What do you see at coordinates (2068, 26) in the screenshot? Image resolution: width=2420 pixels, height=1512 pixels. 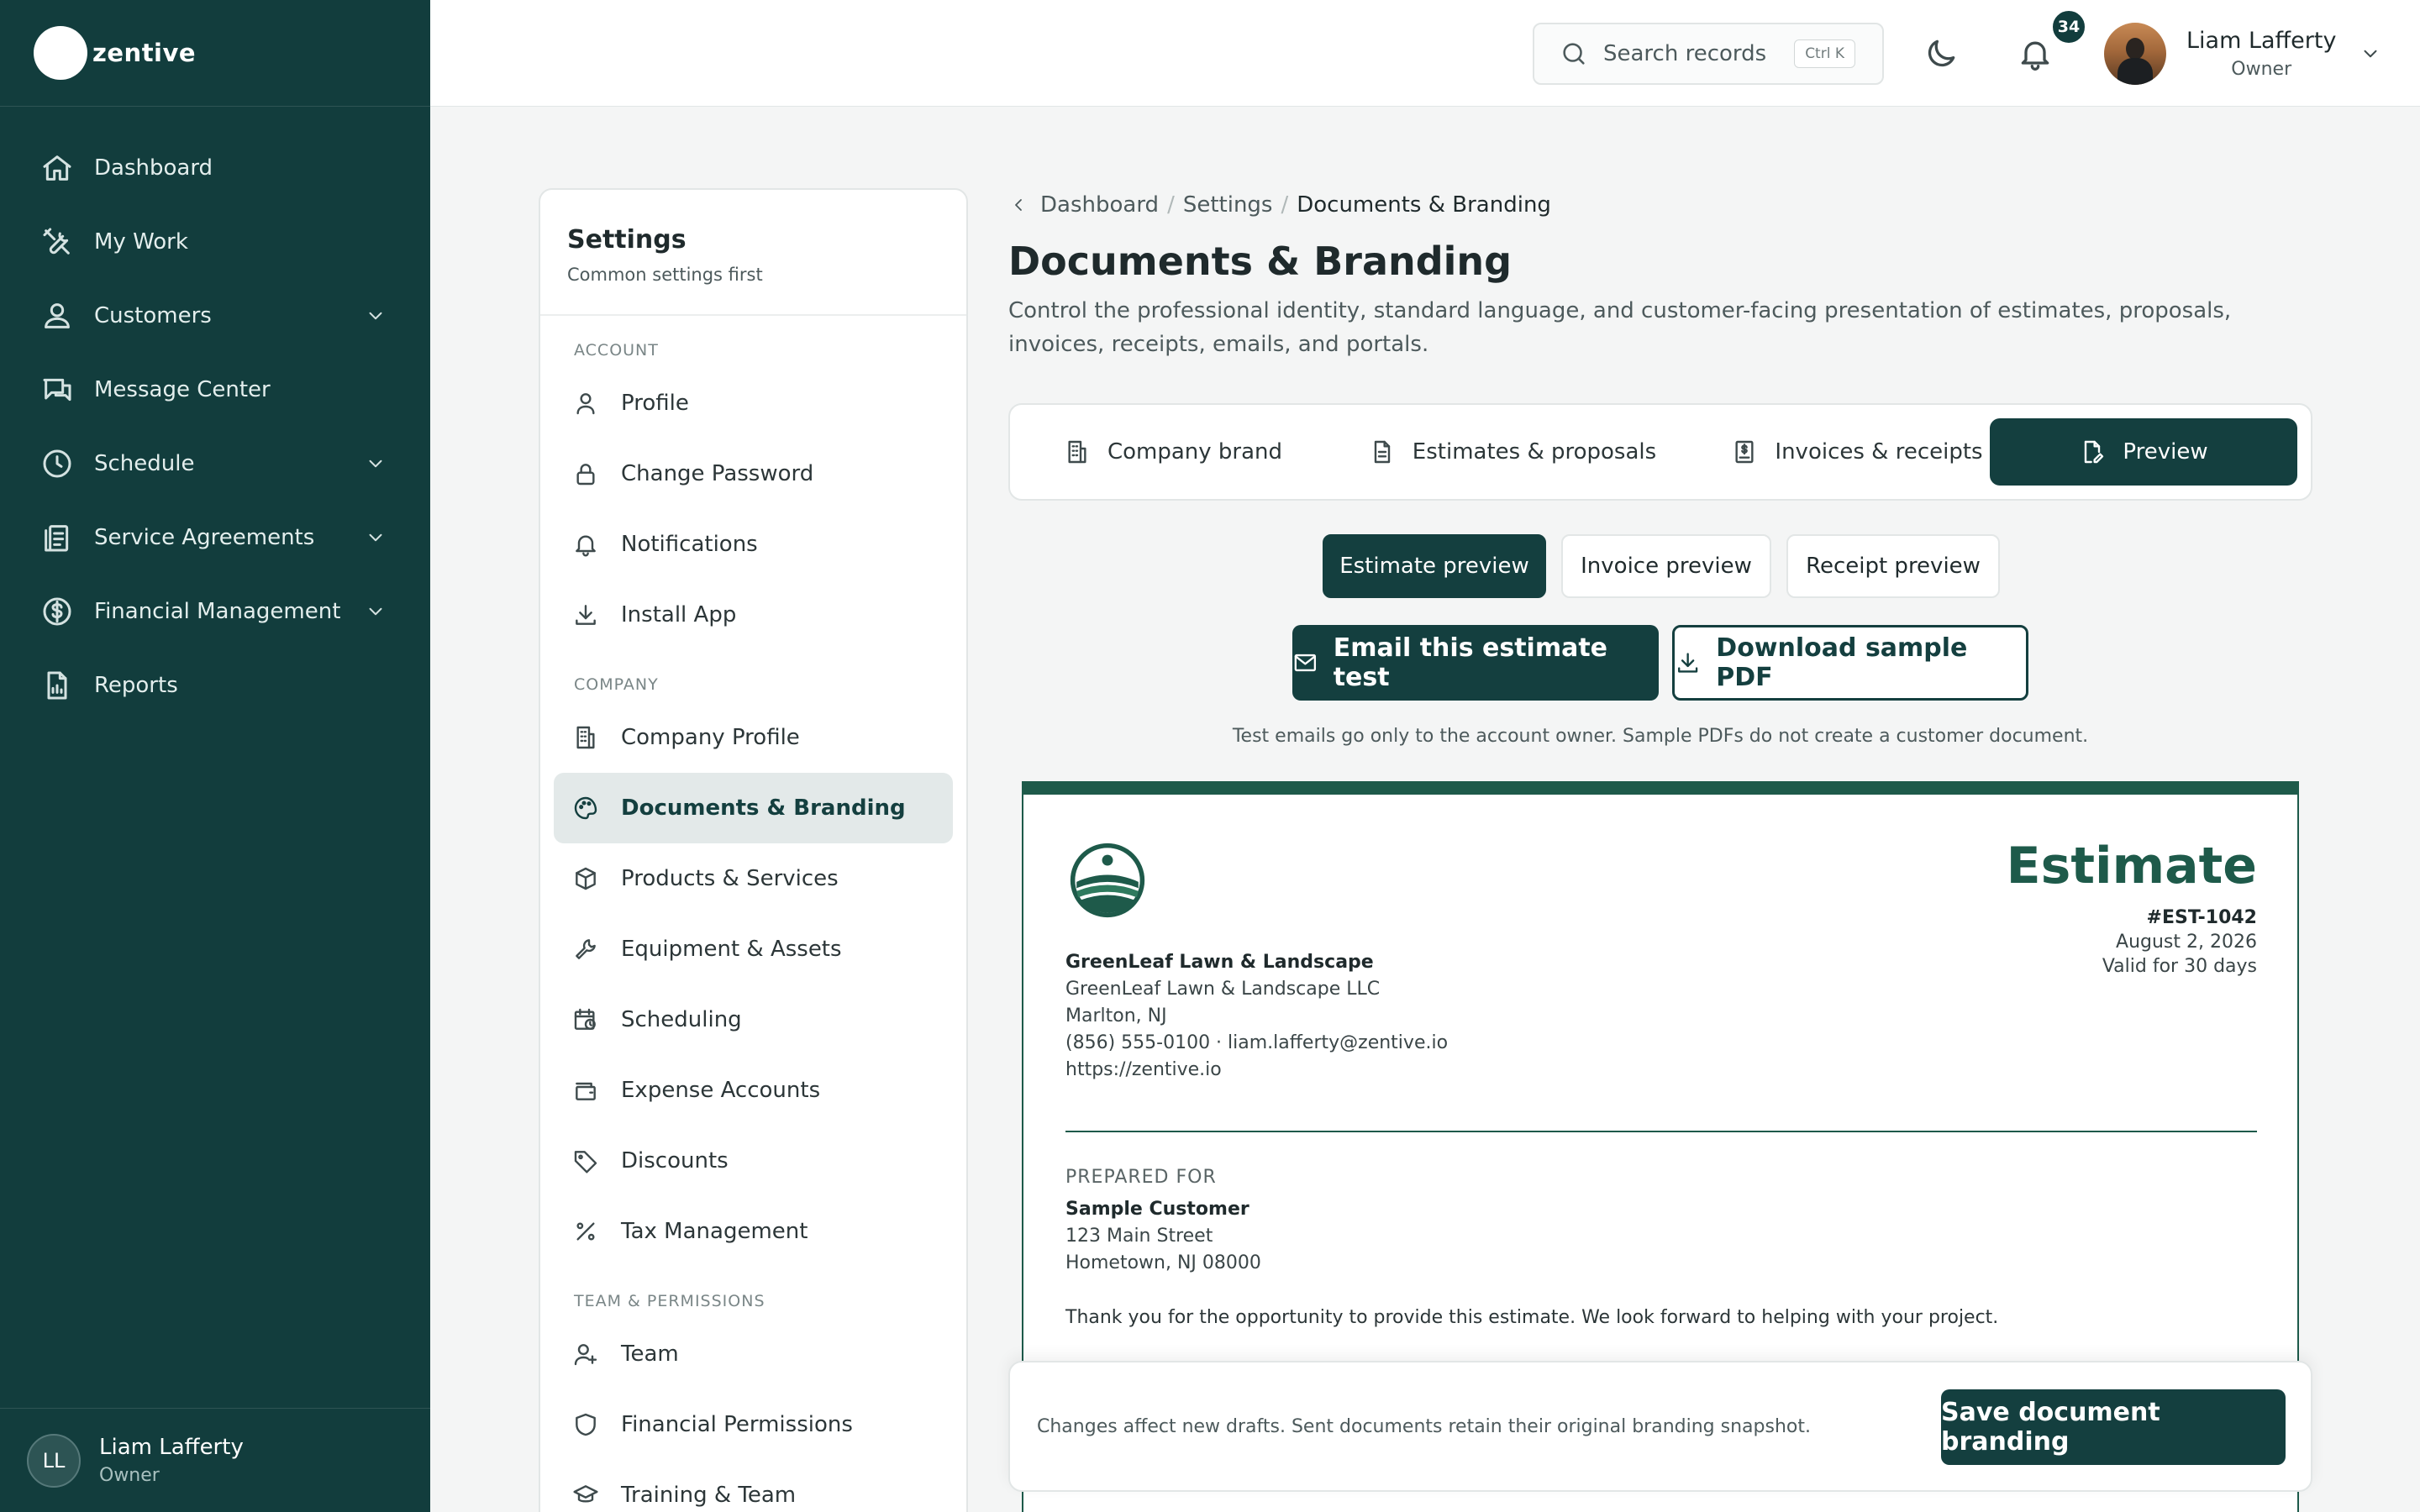 I see `notification-badge: 34` at bounding box center [2068, 26].